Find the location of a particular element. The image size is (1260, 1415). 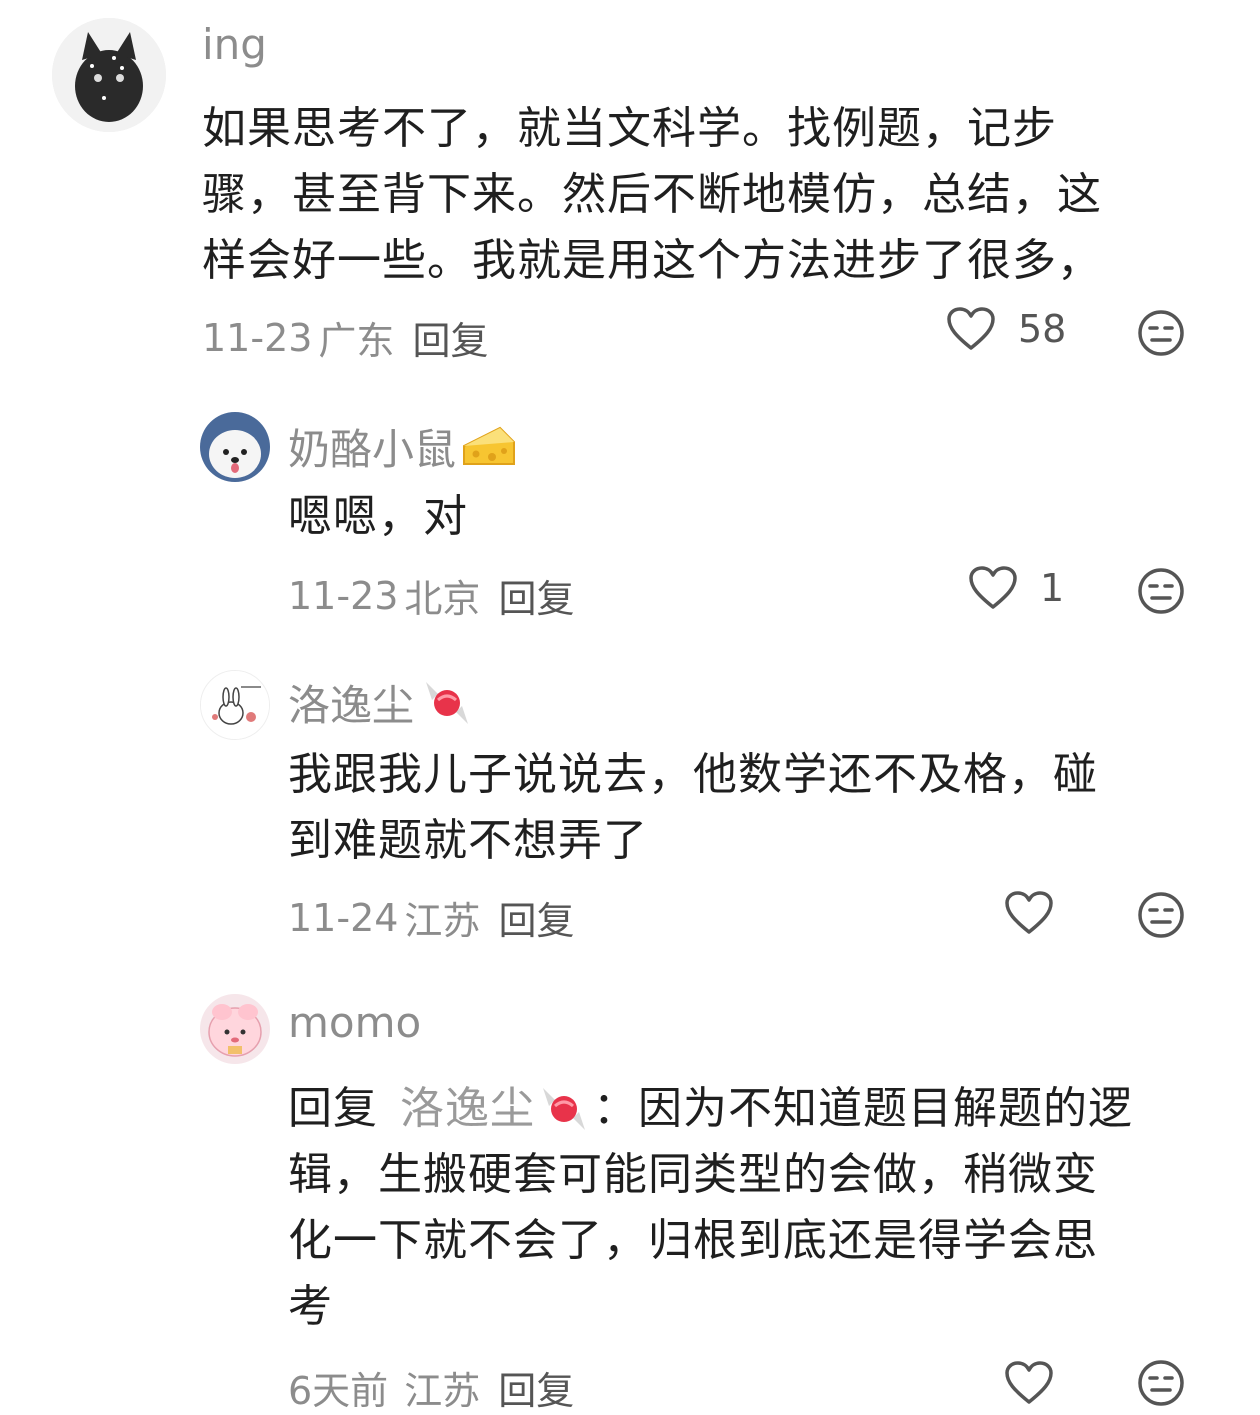

dog-avatar-image is located at coordinates (235, 447).